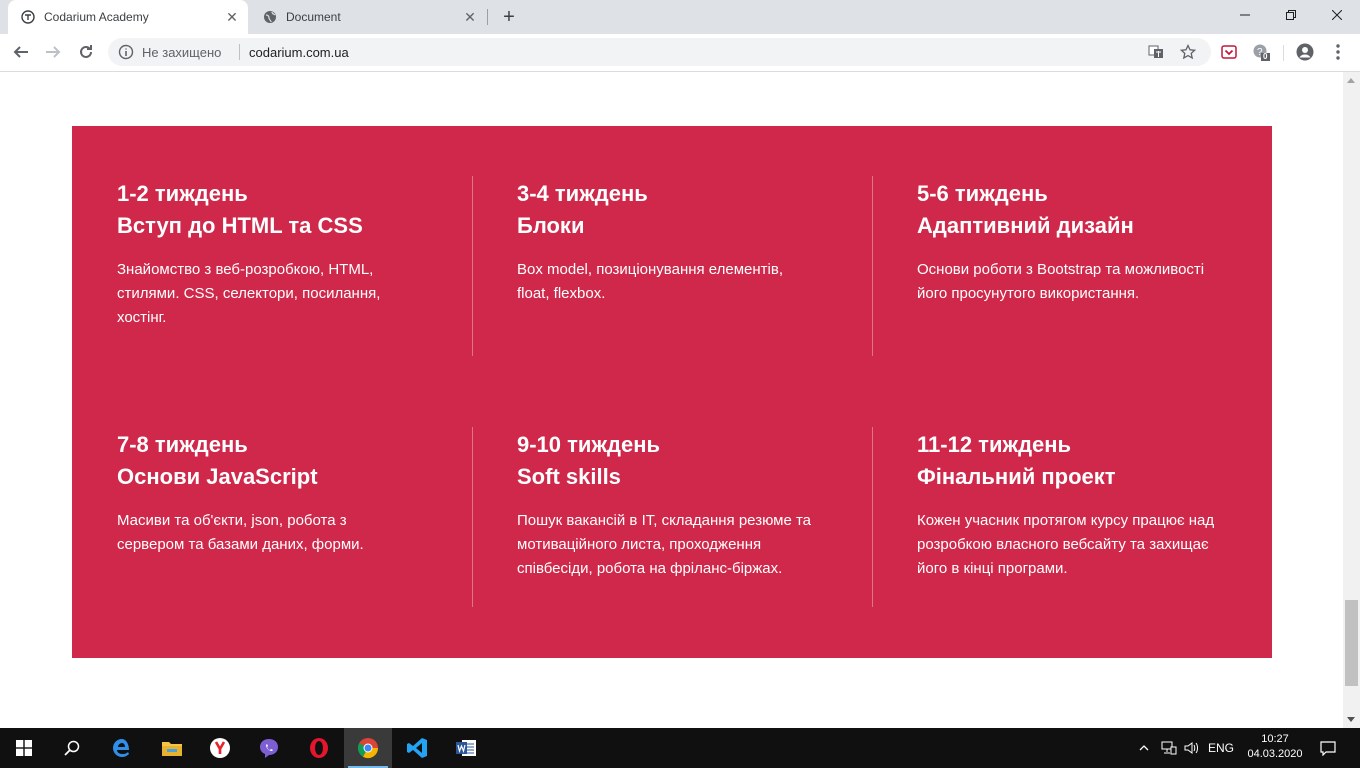  I want to click on chevron-up-icon, so click(1144, 748).